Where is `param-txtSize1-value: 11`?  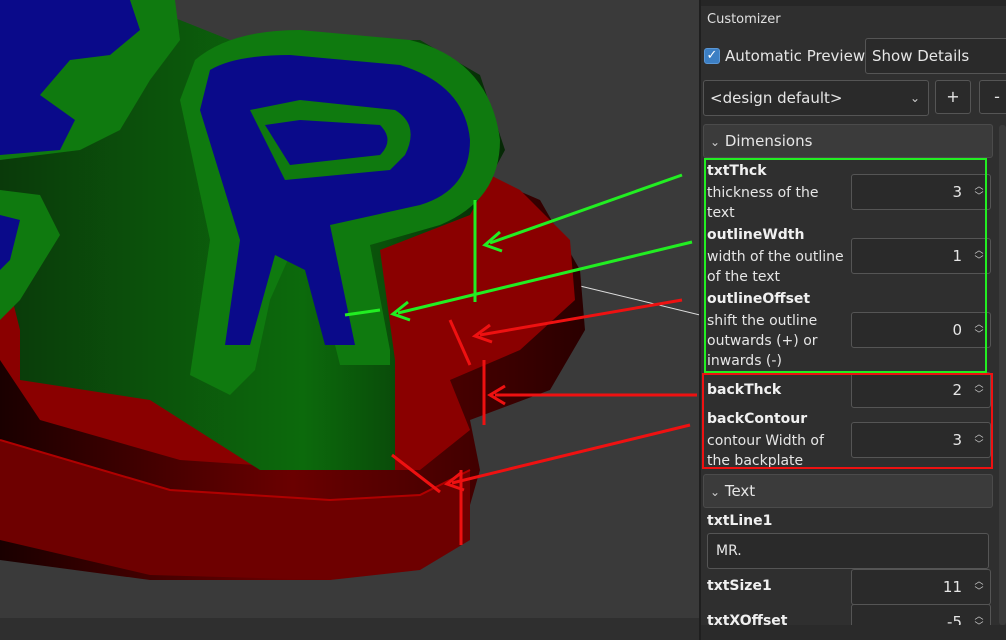 param-txtSize1-value: 11 is located at coordinates (952, 587).